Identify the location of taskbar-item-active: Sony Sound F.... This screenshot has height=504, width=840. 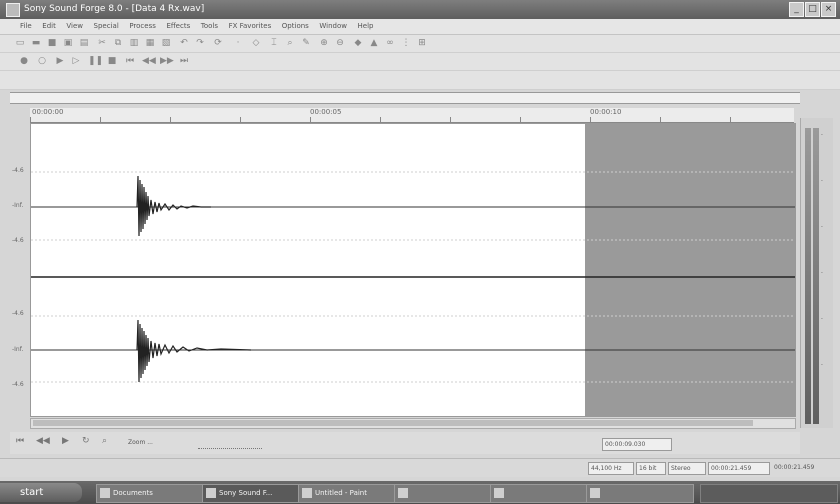
(256, 493).